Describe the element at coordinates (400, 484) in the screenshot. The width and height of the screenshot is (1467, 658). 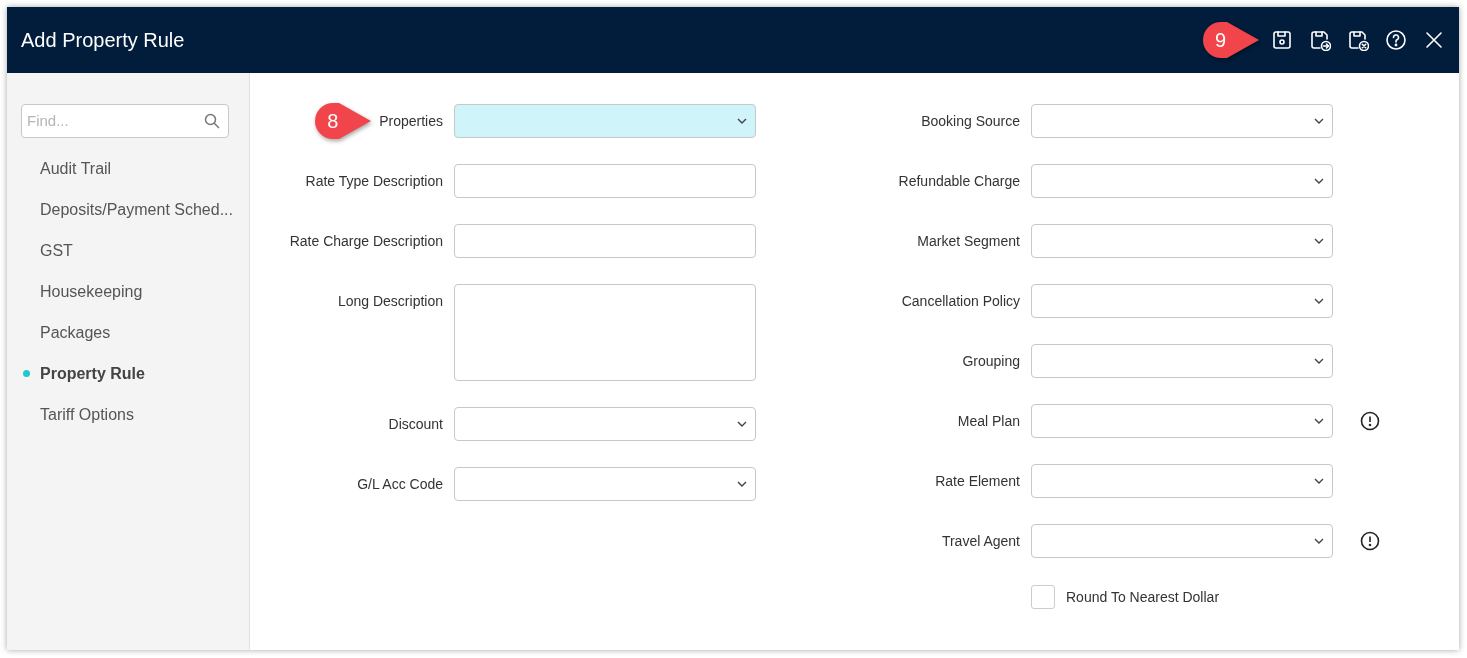
I see `field-label: G/L Acc Code` at that location.